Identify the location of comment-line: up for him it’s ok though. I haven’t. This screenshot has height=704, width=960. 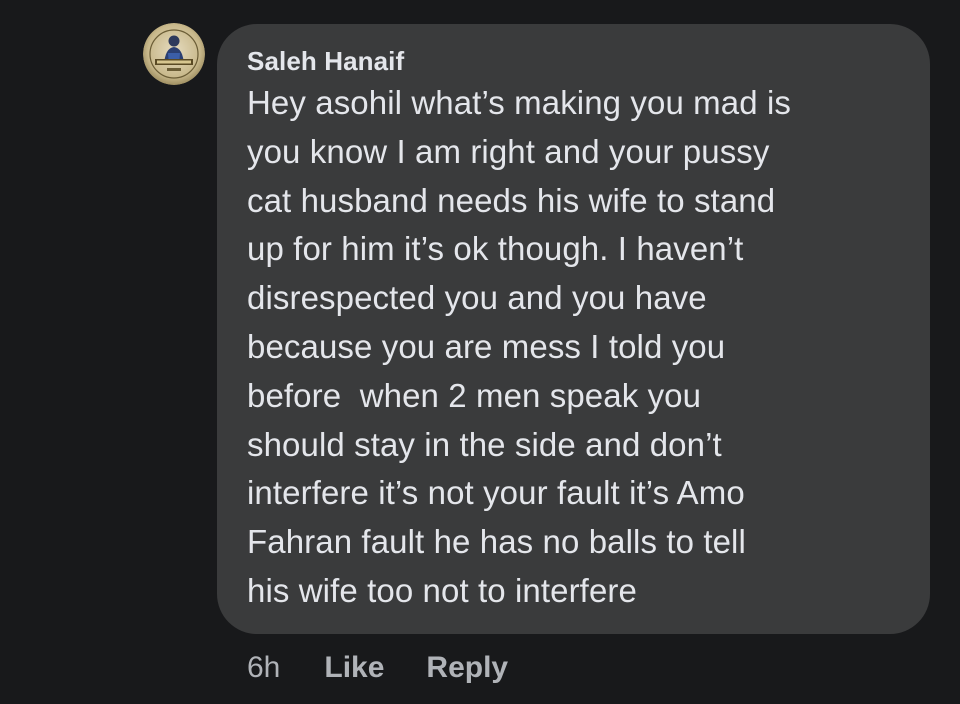
(495, 249).